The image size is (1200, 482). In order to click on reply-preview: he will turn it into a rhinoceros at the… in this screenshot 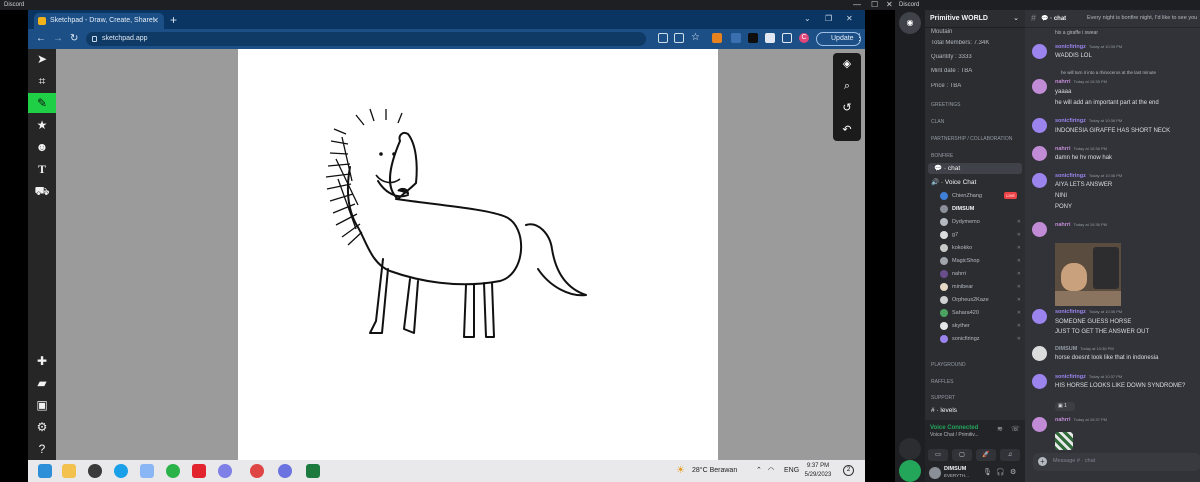, I will do `click(1108, 72)`.